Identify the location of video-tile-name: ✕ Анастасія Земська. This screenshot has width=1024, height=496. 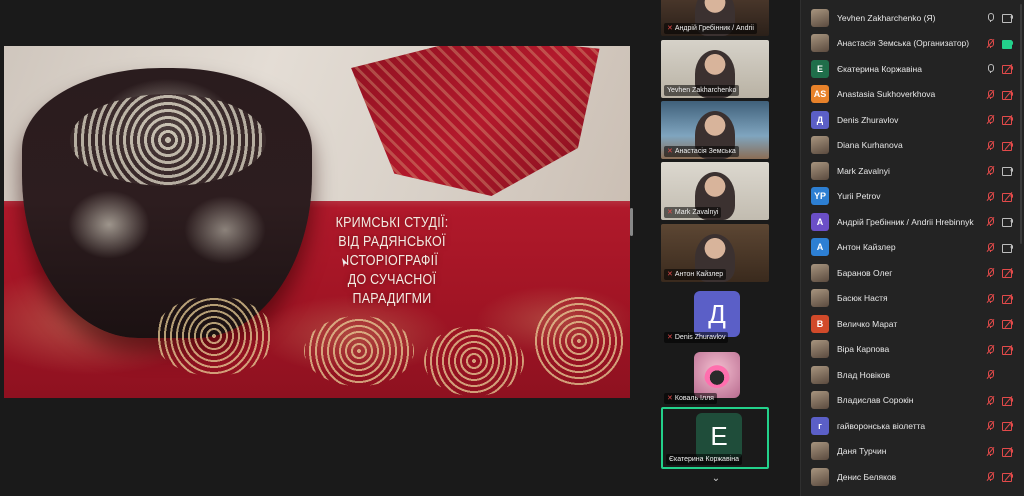
(701, 151).